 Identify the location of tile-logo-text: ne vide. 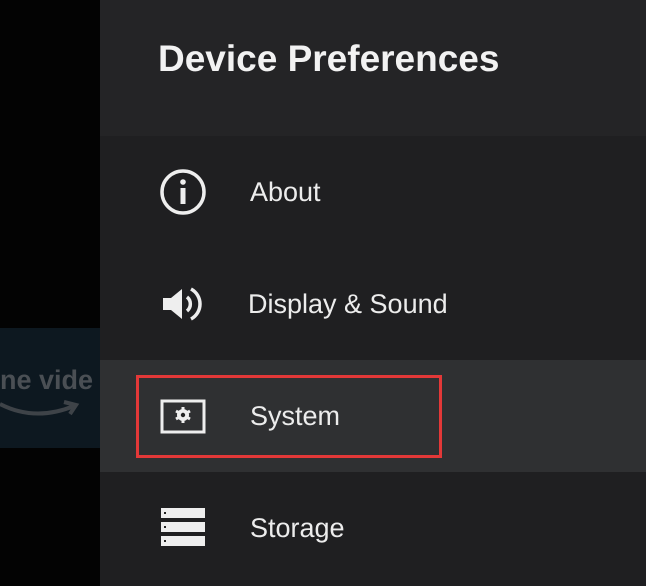
(47, 380).